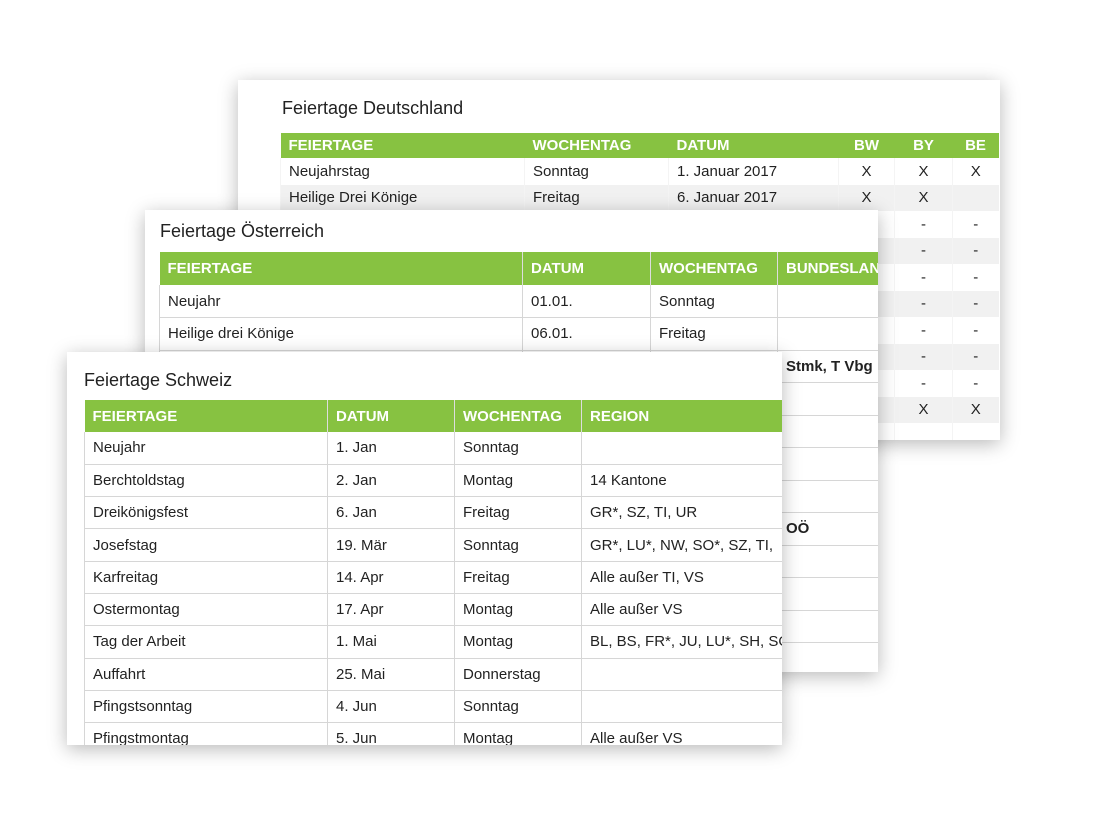  I want to click on table-cell: 6. Januar 2017, so click(753, 197).